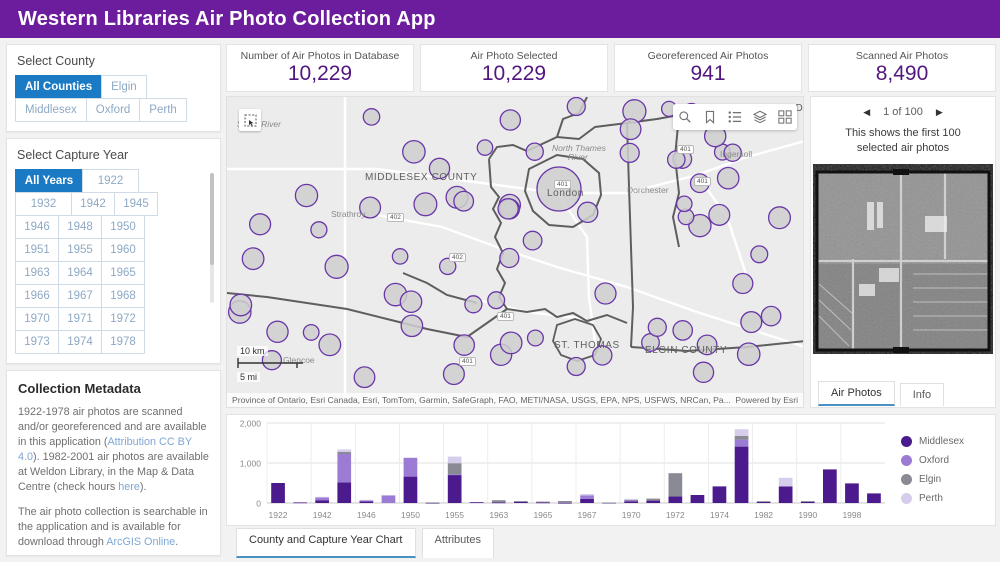 Image resolution: width=1000 pixels, height=562 pixels. Describe the element at coordinates (123, 227) in the screenshot. I see `year-chip-1950: 1950` at that location.